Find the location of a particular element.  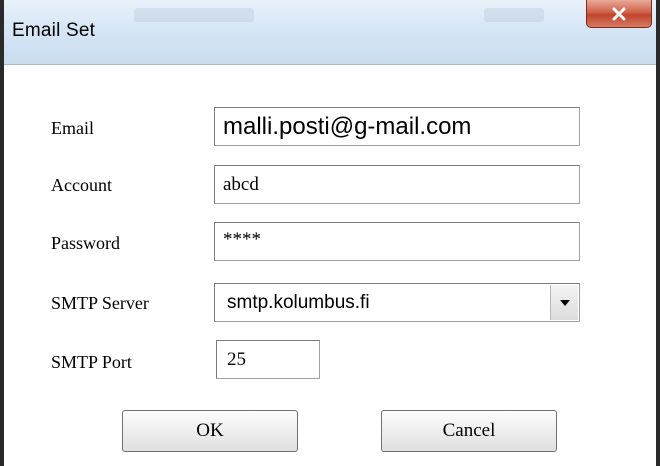

account-field: abcd is located at coordinates (397, 184).